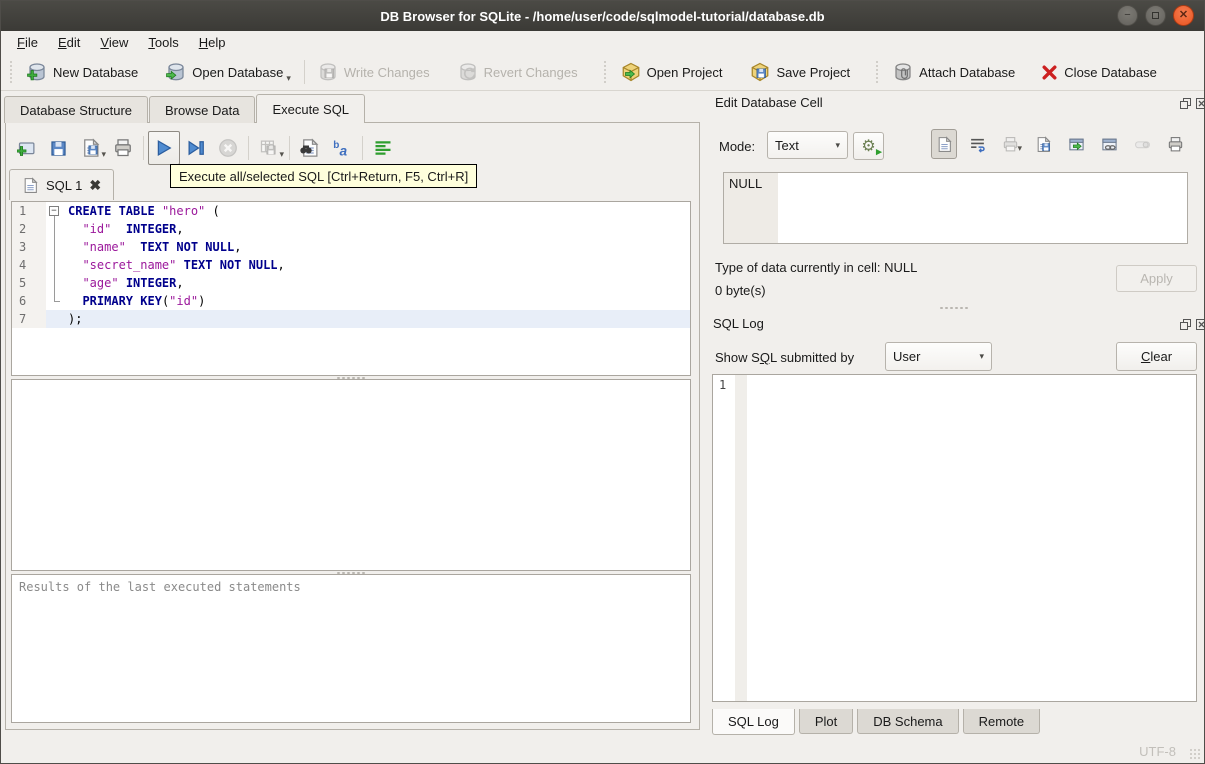 Image resolution: width=1205 pixels, height=764 pixels. Describe the element at coordinates (826, 721) in the screenshot. I see `dock-tab-plot: Plot` at that location.